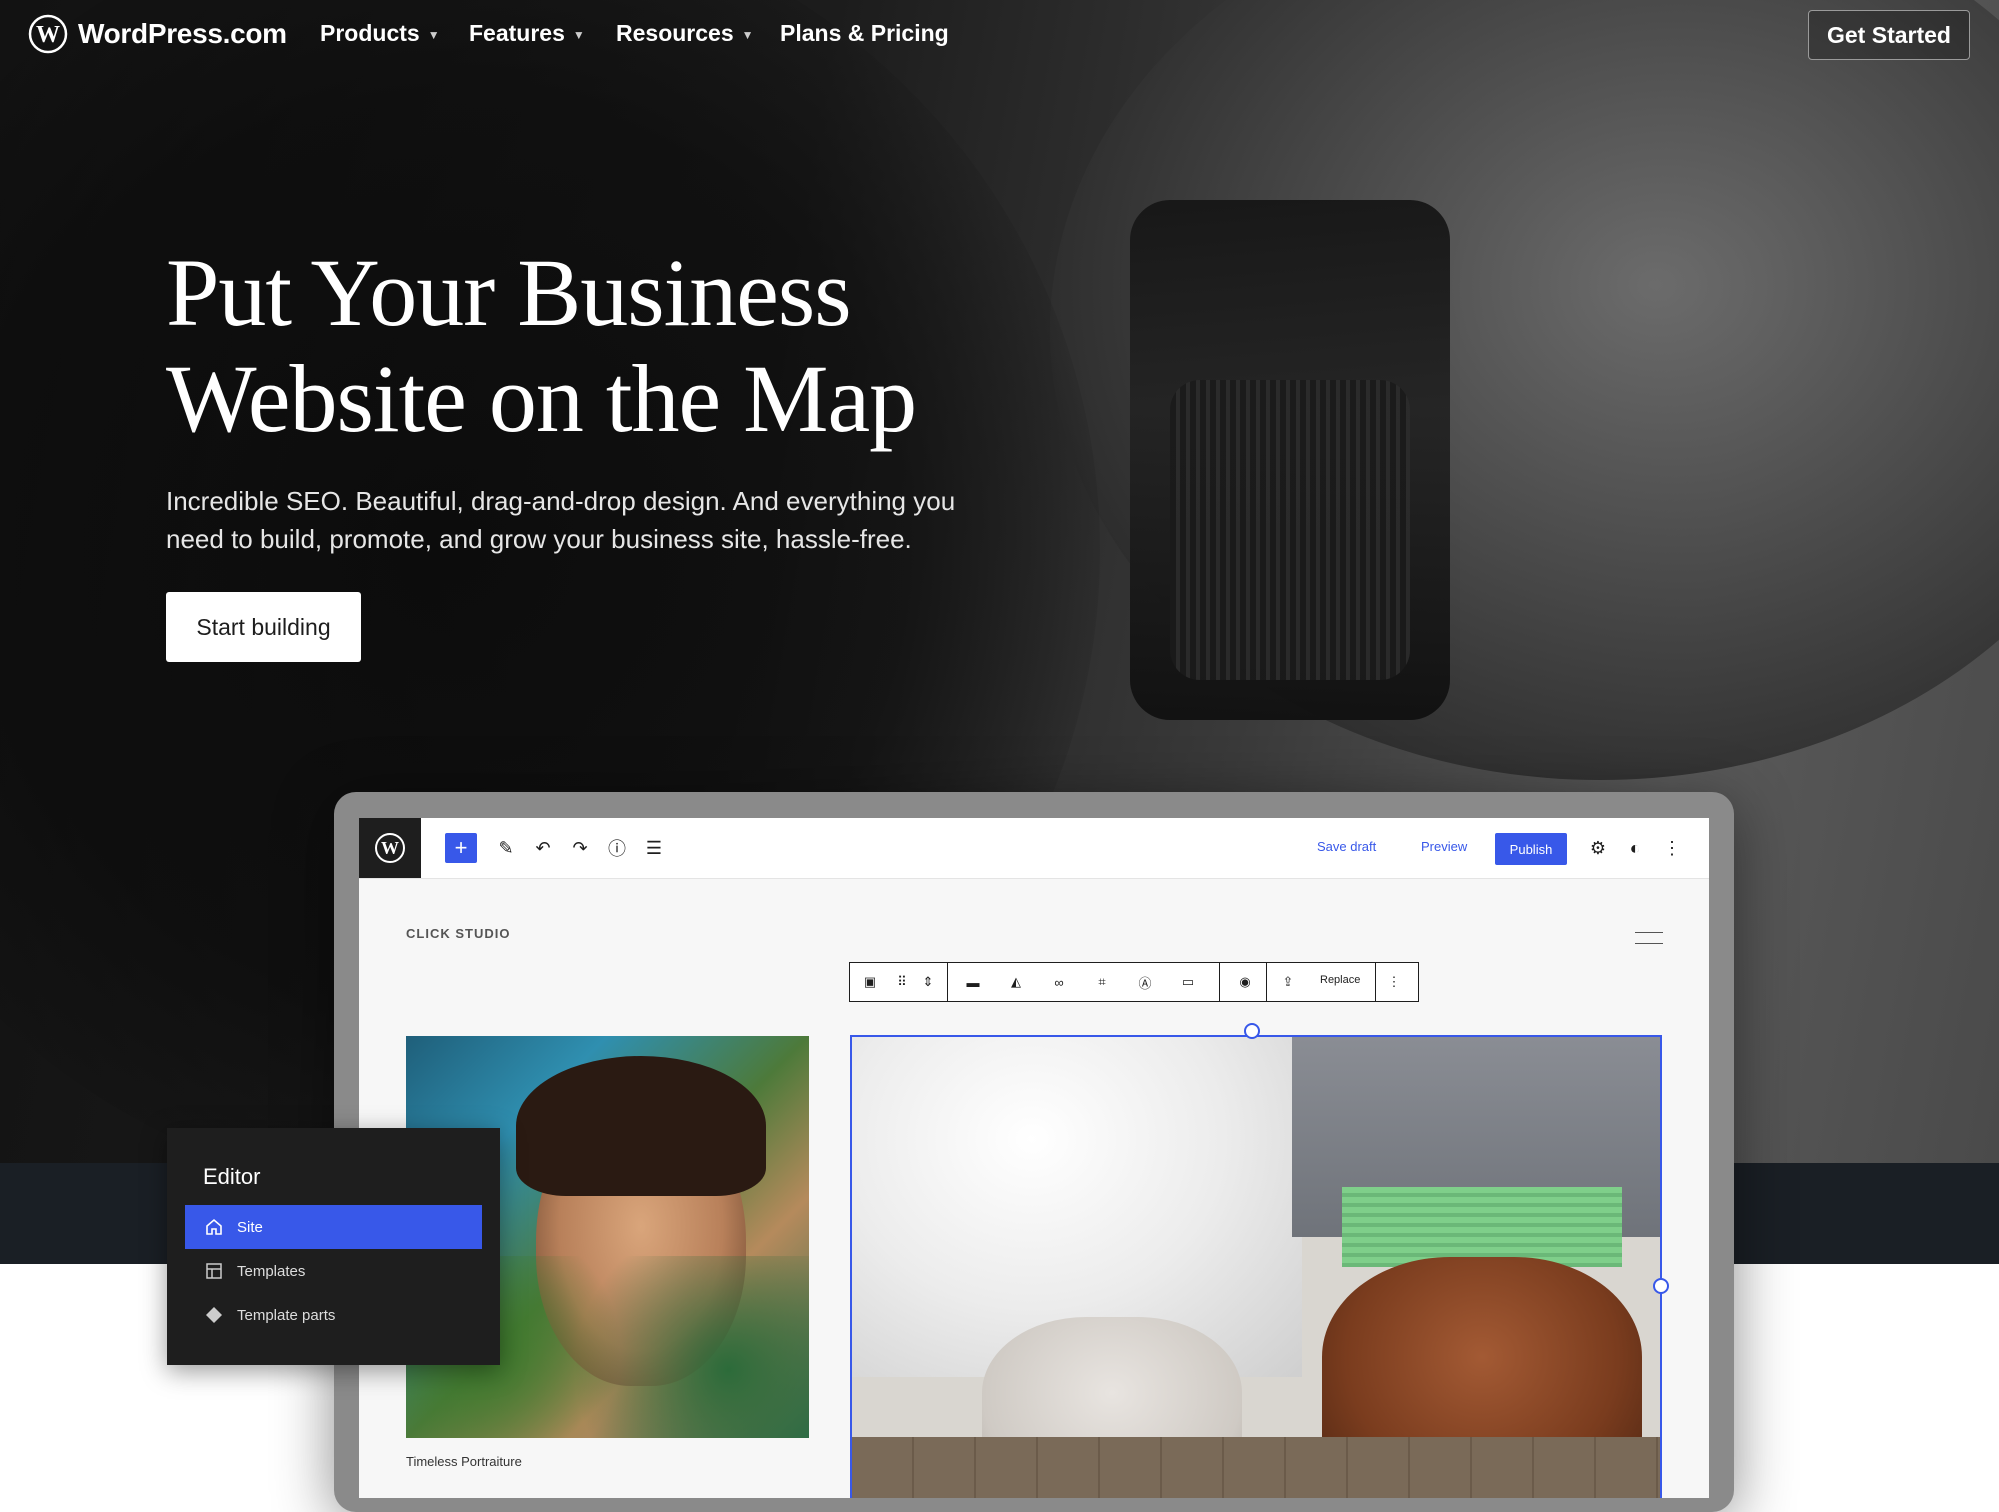 The width and height of the screenshot is (1999, 1512). Describe the element at coordinates (333, 1227) in the screenshot. I see `panel-item-site: Site` at that location.